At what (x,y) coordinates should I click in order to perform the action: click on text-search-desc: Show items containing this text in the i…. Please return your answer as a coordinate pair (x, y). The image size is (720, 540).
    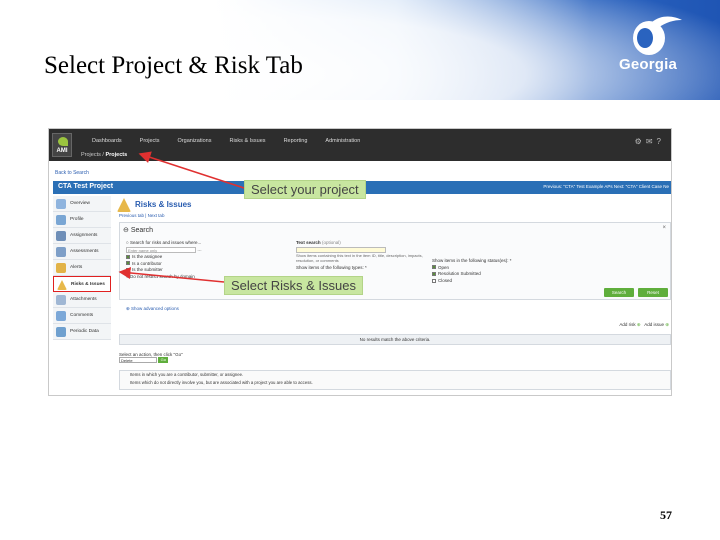
    Looking at the image, I should click on (359, 257).